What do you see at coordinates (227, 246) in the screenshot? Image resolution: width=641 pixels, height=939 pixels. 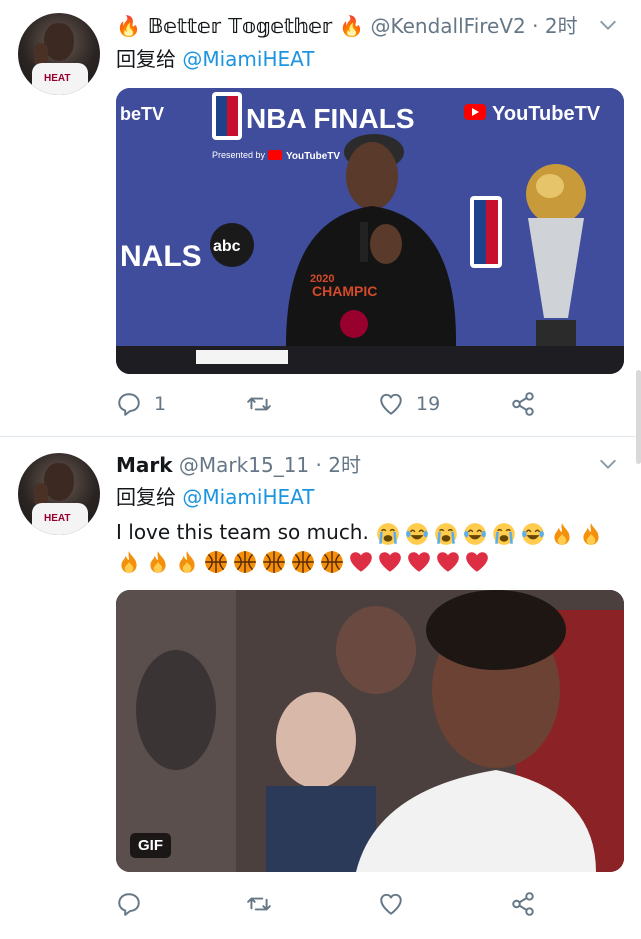 I see `abc-logo: abc` at bounding box center [227, 246].